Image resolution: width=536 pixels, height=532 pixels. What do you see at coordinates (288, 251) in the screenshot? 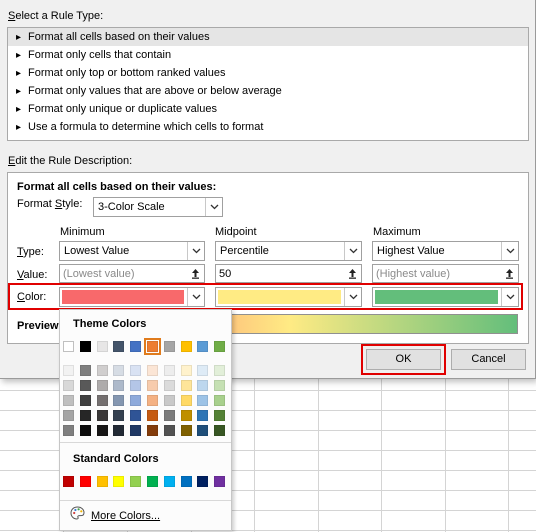
I see `midpoint-type-select: Percentile` at bounding box center [288, 251].